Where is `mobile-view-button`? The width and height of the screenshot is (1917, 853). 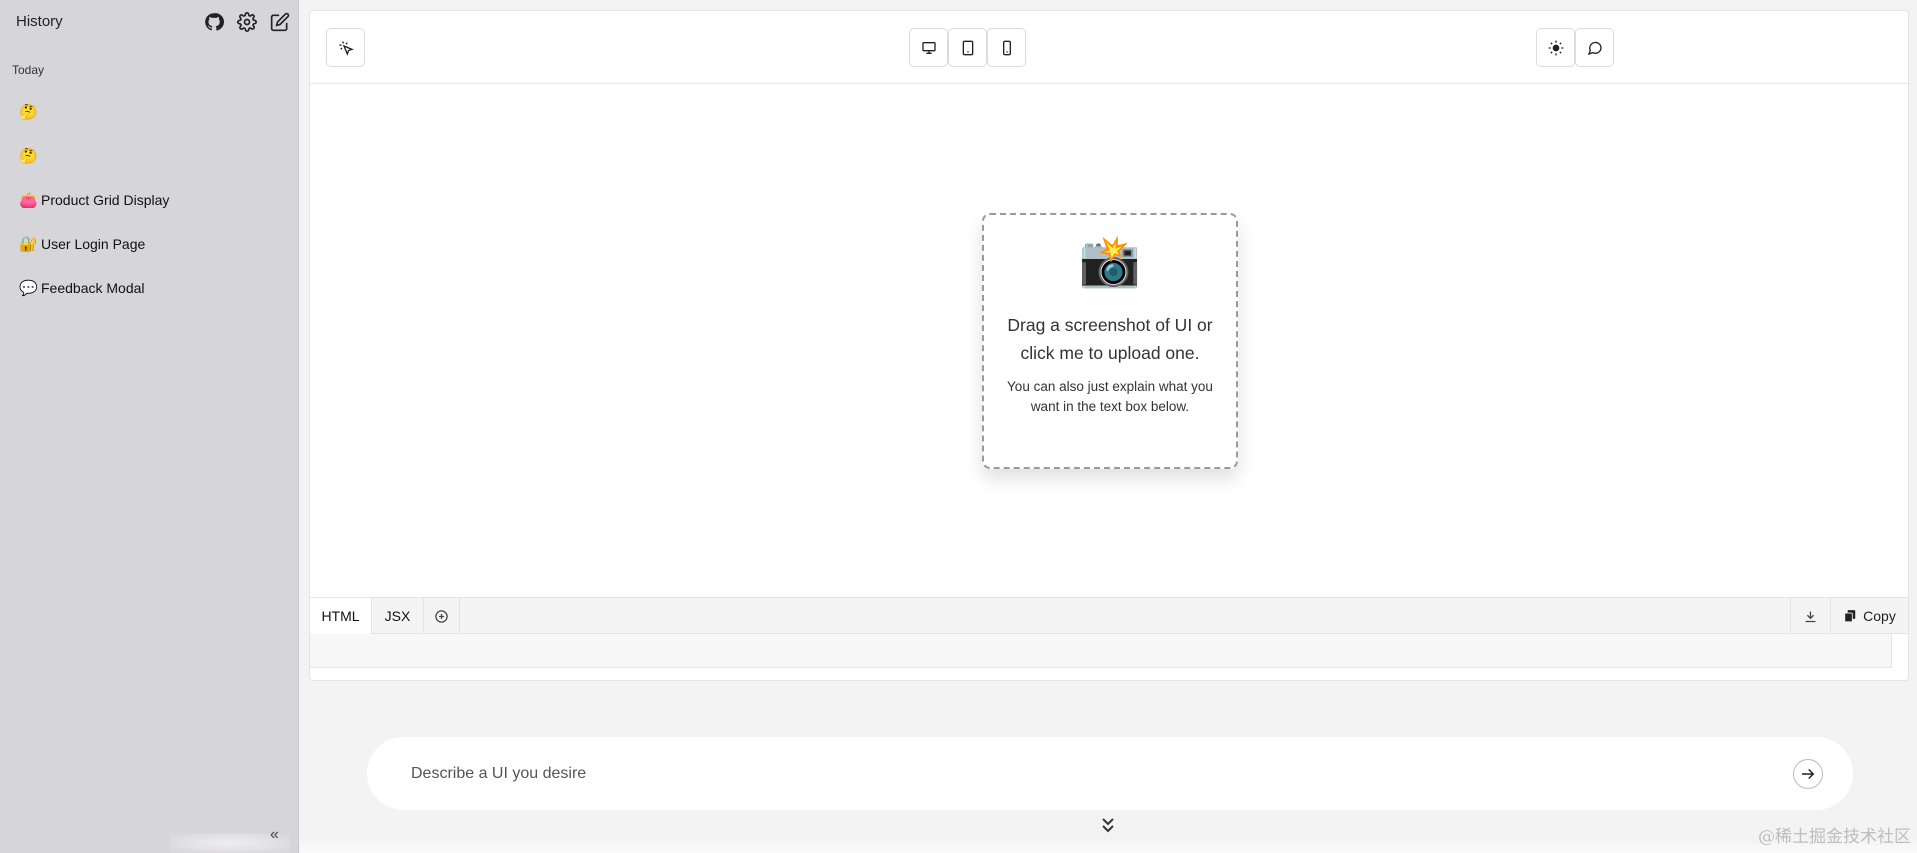 mobile-view-button is located at coordinates (1006, 47).